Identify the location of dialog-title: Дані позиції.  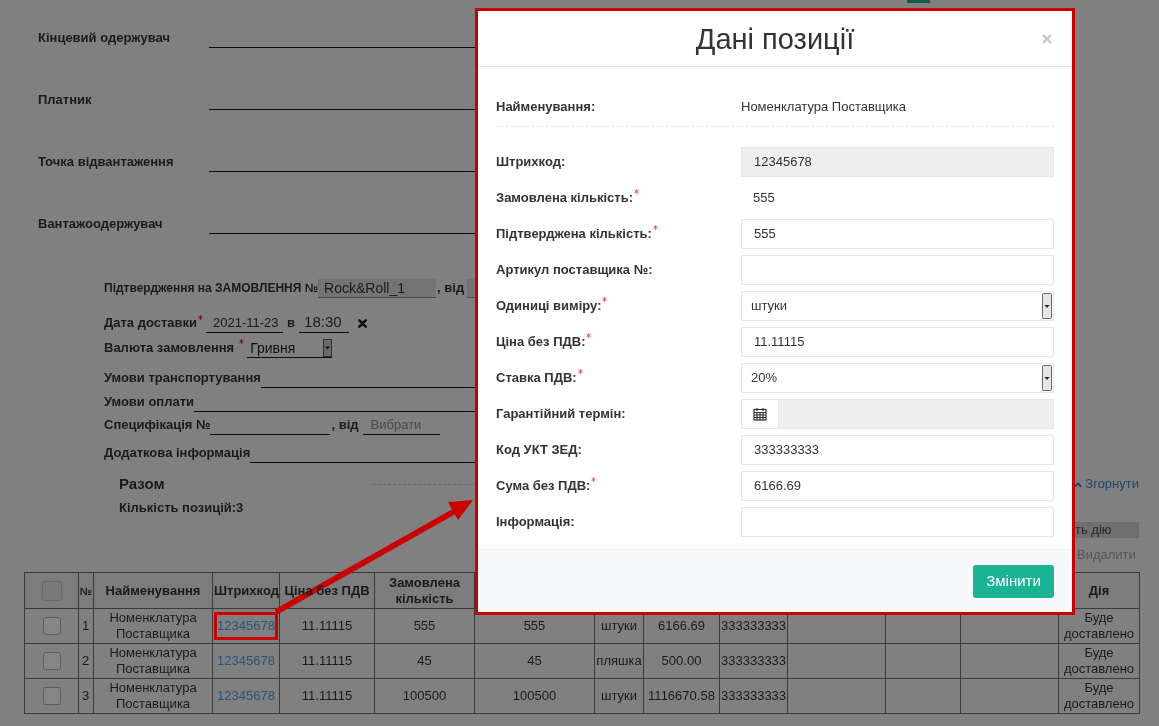
(775, 38).